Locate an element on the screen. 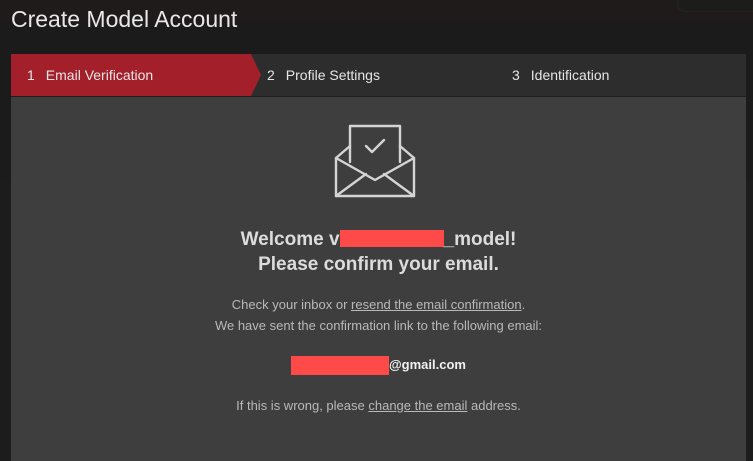  username-visible: v is located at coordinates (334, 239).